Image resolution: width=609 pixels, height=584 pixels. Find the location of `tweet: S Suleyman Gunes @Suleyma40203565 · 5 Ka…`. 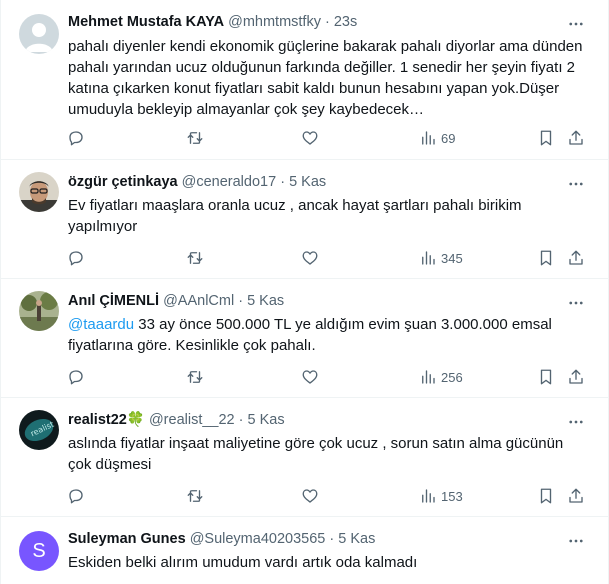

tweet: S Suleyman Gunes @Suleyma40203565 · 5 Ka… is located at coordinates (304, 550).